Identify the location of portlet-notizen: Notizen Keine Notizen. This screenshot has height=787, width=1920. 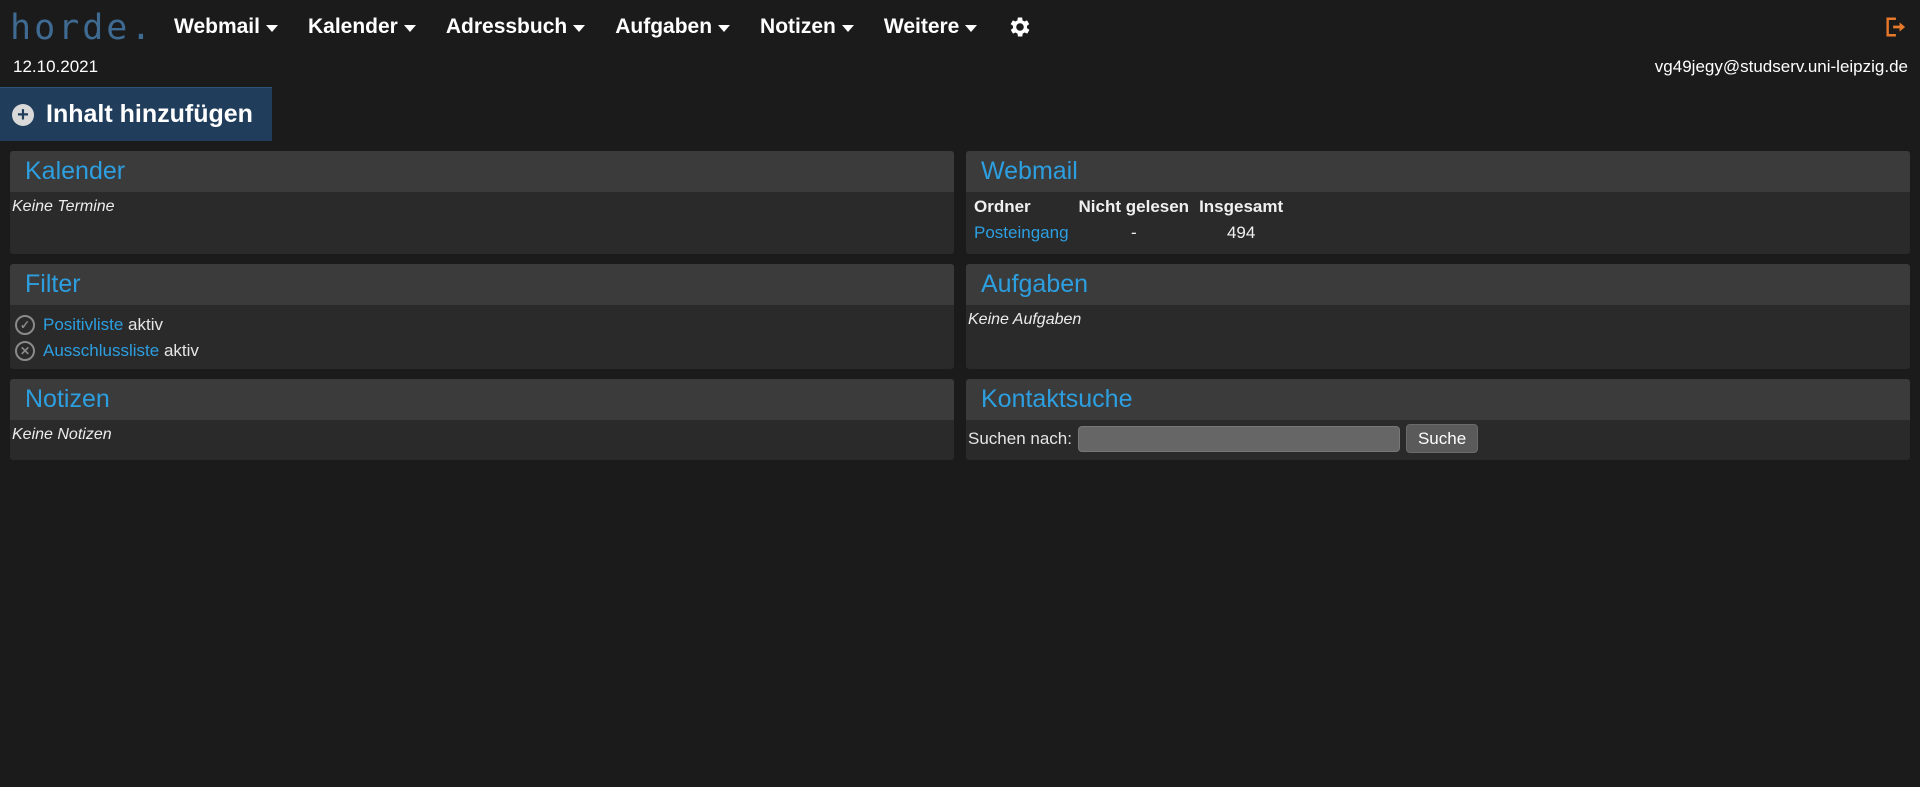
(482, 419).